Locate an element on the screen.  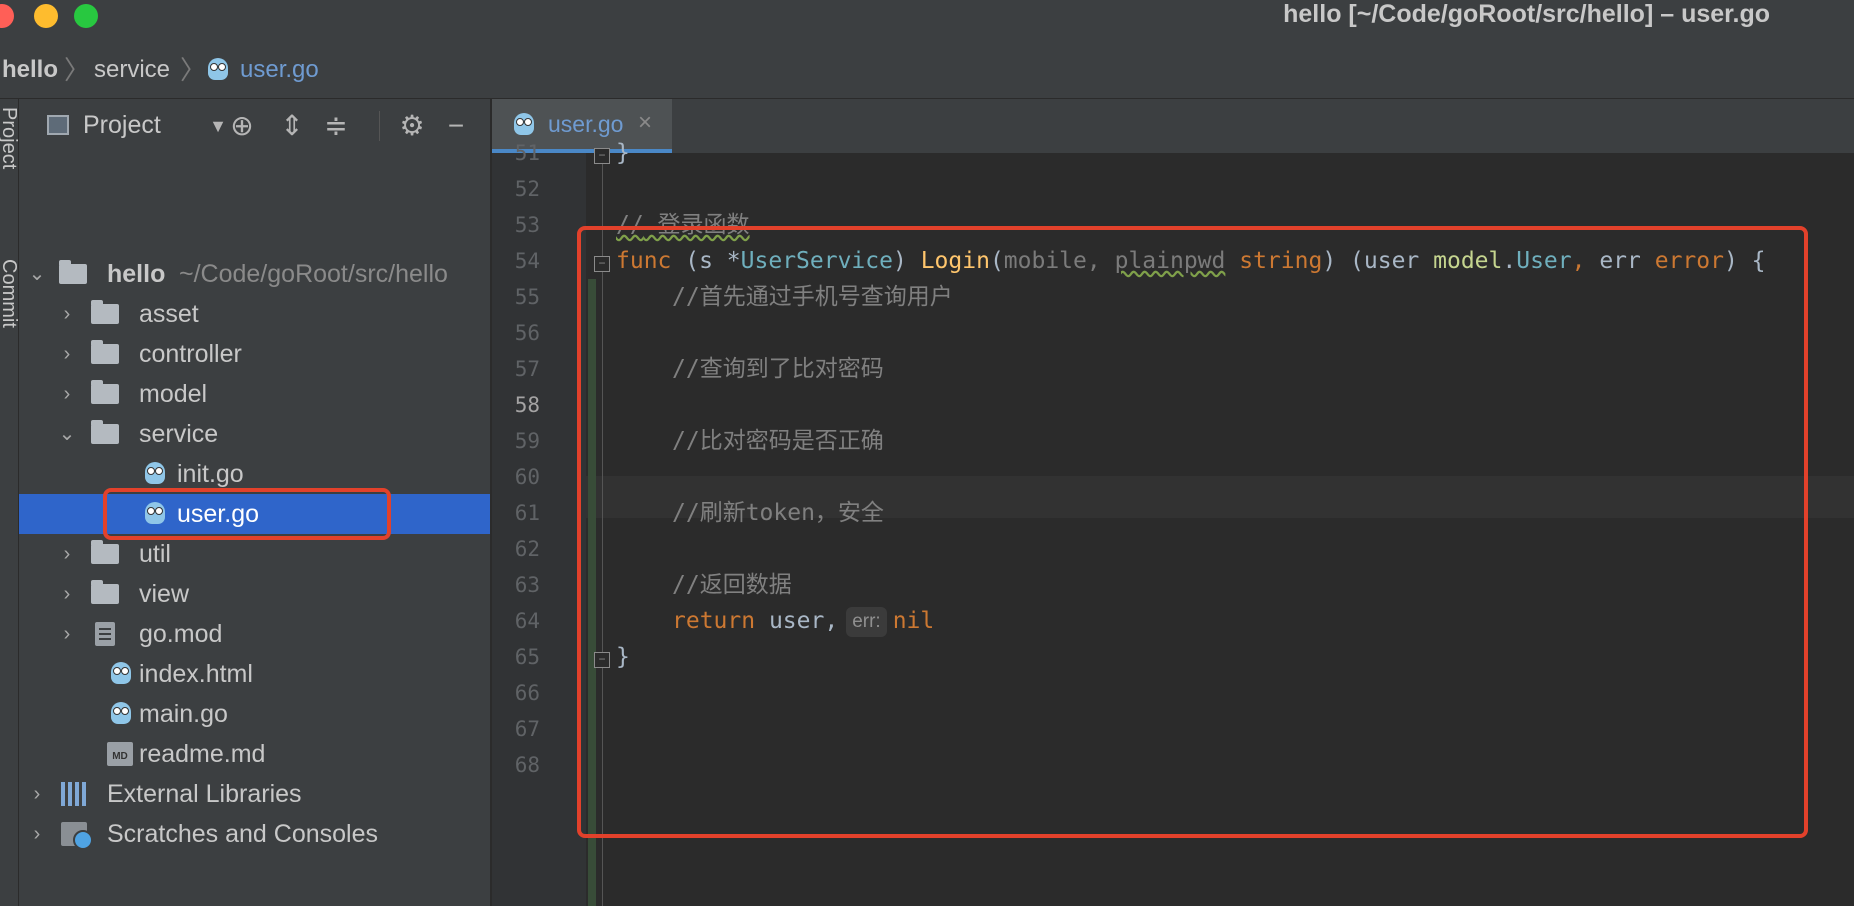
breadcrumb: hello 〉 service 〉 user.go is located at coordinates (927, 70).